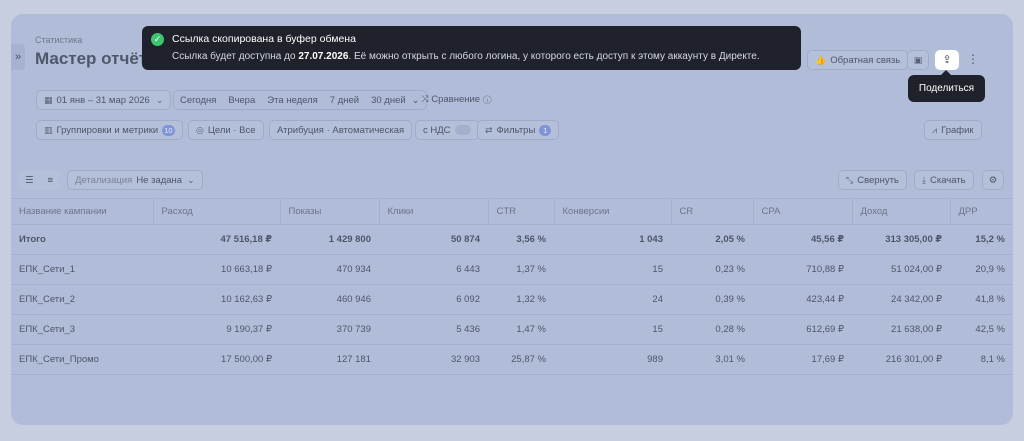 The height and width of the screenshot is (441, 1024). I want to click on column-header: ДРР, so click(981, 211).